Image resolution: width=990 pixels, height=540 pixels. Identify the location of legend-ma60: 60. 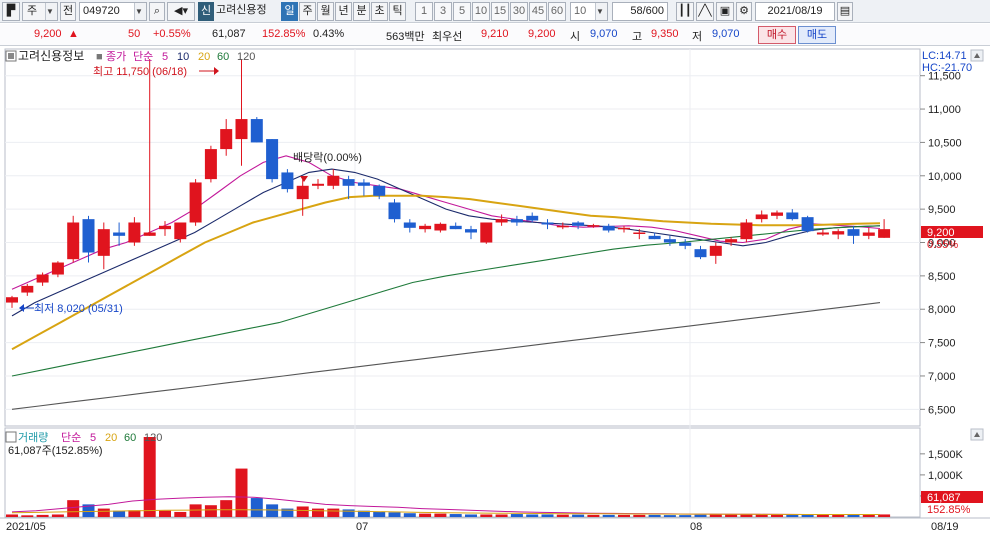
(223, 57).